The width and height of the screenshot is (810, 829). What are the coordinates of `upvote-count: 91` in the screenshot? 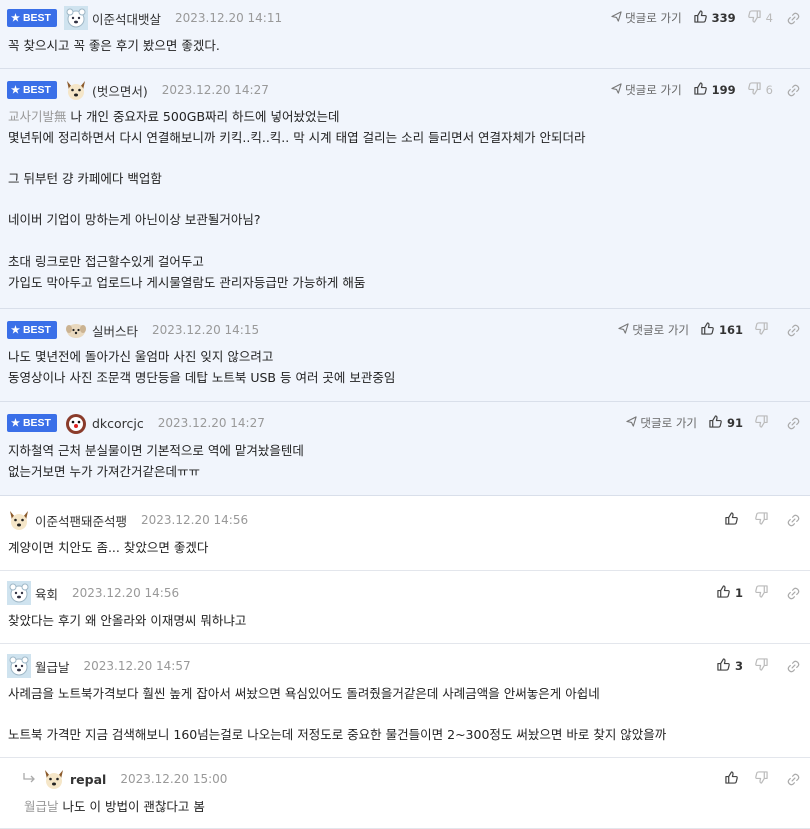 It's located at (734, 423).